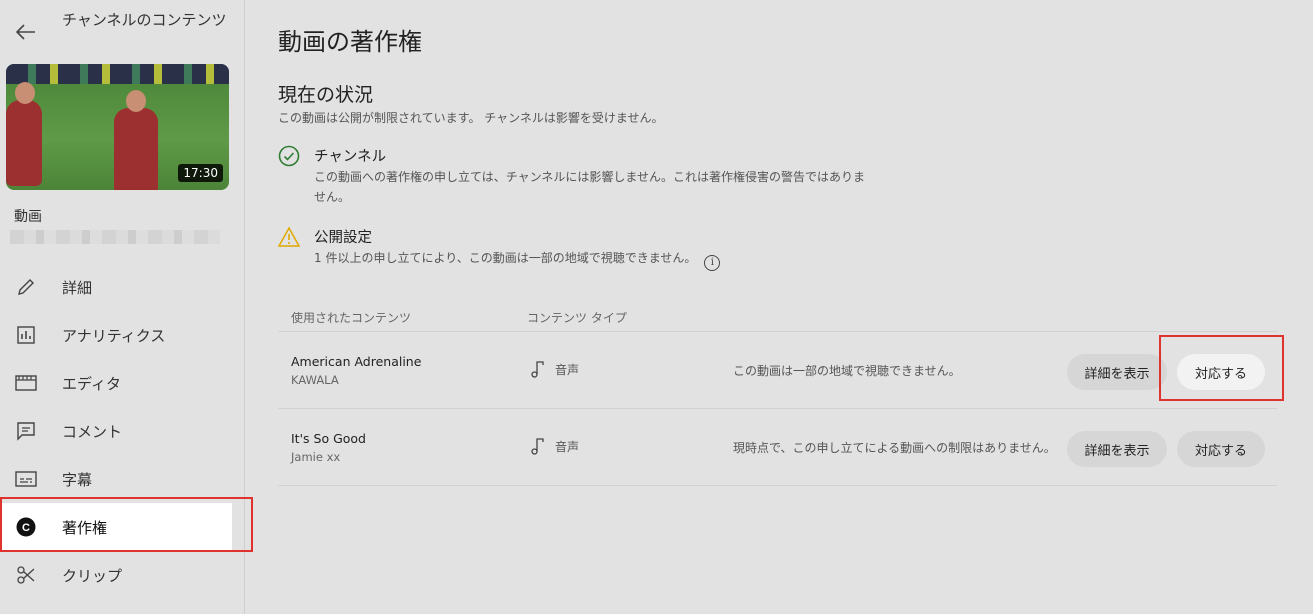  Describe the element at coordinates (122, 287) in the screenshot. I see `sidebar-item-details: 詳細` at that location.